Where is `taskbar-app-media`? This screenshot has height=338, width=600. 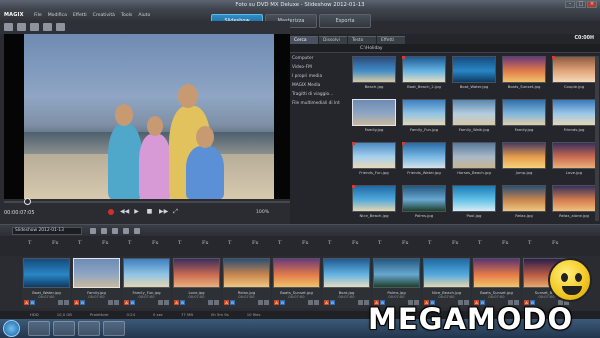 taskbar-app-media is located at coordinates (89, 328).